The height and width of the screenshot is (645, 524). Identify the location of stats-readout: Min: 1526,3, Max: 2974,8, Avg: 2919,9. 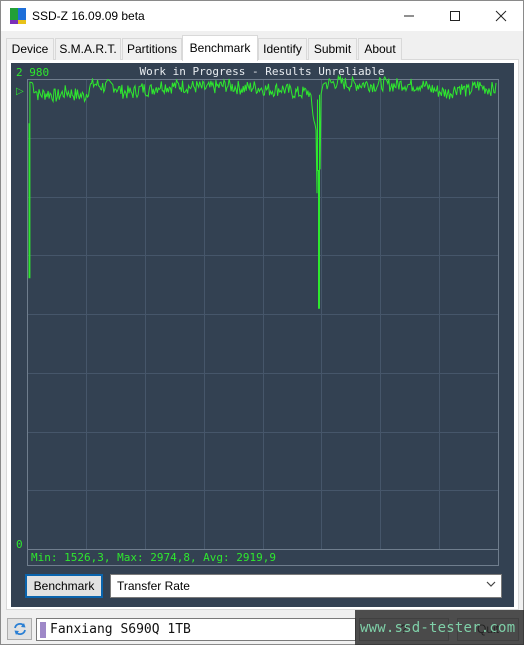
(153, 557).